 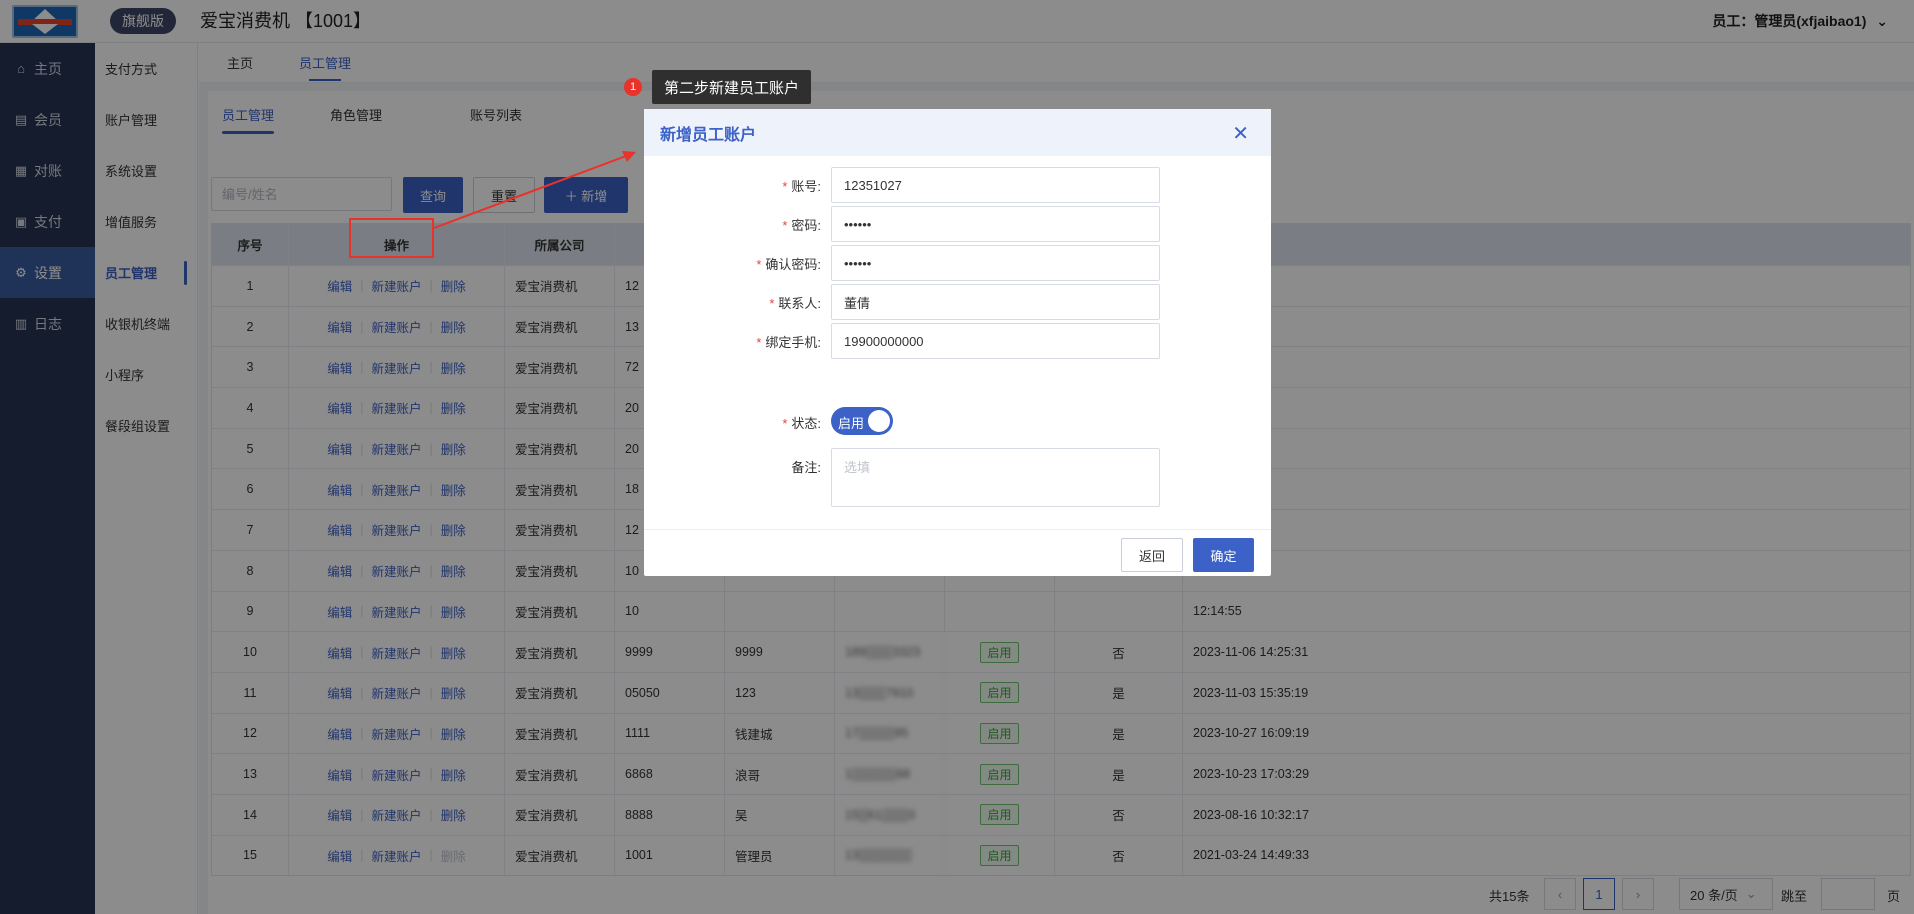 What do you see at coordinates (995, 263) in the screenshot?
I see `confirm-password-input: ••••••` at bounding box center [995, 263].